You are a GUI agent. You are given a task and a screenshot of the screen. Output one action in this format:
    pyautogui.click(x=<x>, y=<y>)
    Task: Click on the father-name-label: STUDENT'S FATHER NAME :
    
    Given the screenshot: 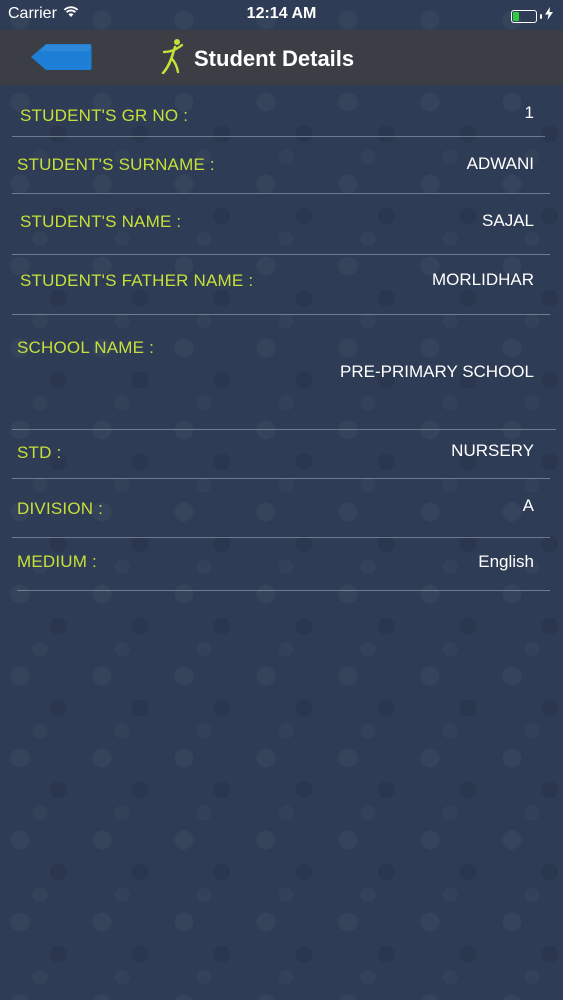 What is the action you would take?
    pyautogui.click(x=137, y=280)
    